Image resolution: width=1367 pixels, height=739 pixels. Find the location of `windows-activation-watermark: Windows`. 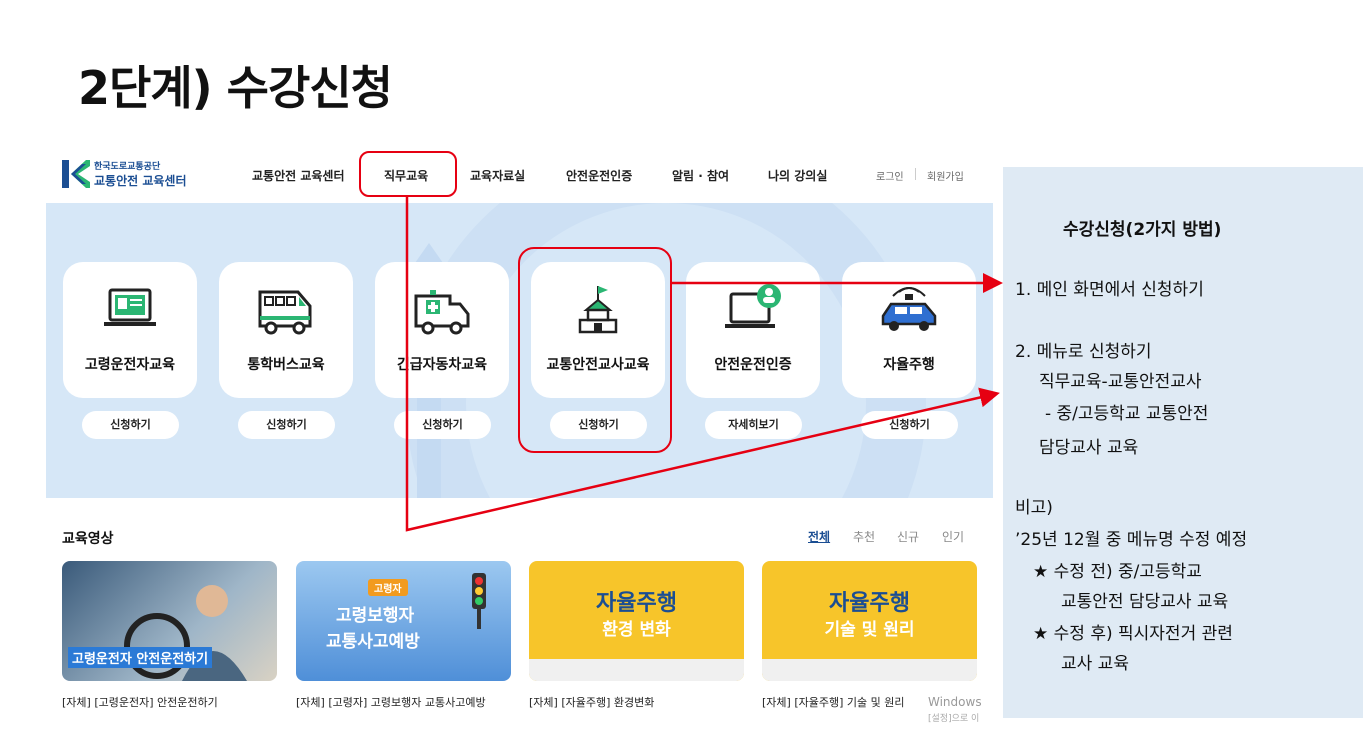

windows-activation-watermark: Windows is located at coordinates (955, 702).